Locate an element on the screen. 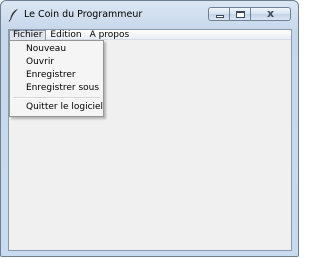 The width and height of the screenshot is (320, 258). menu-item-nouveau: Nouveau is located at coordinates (46, 49).